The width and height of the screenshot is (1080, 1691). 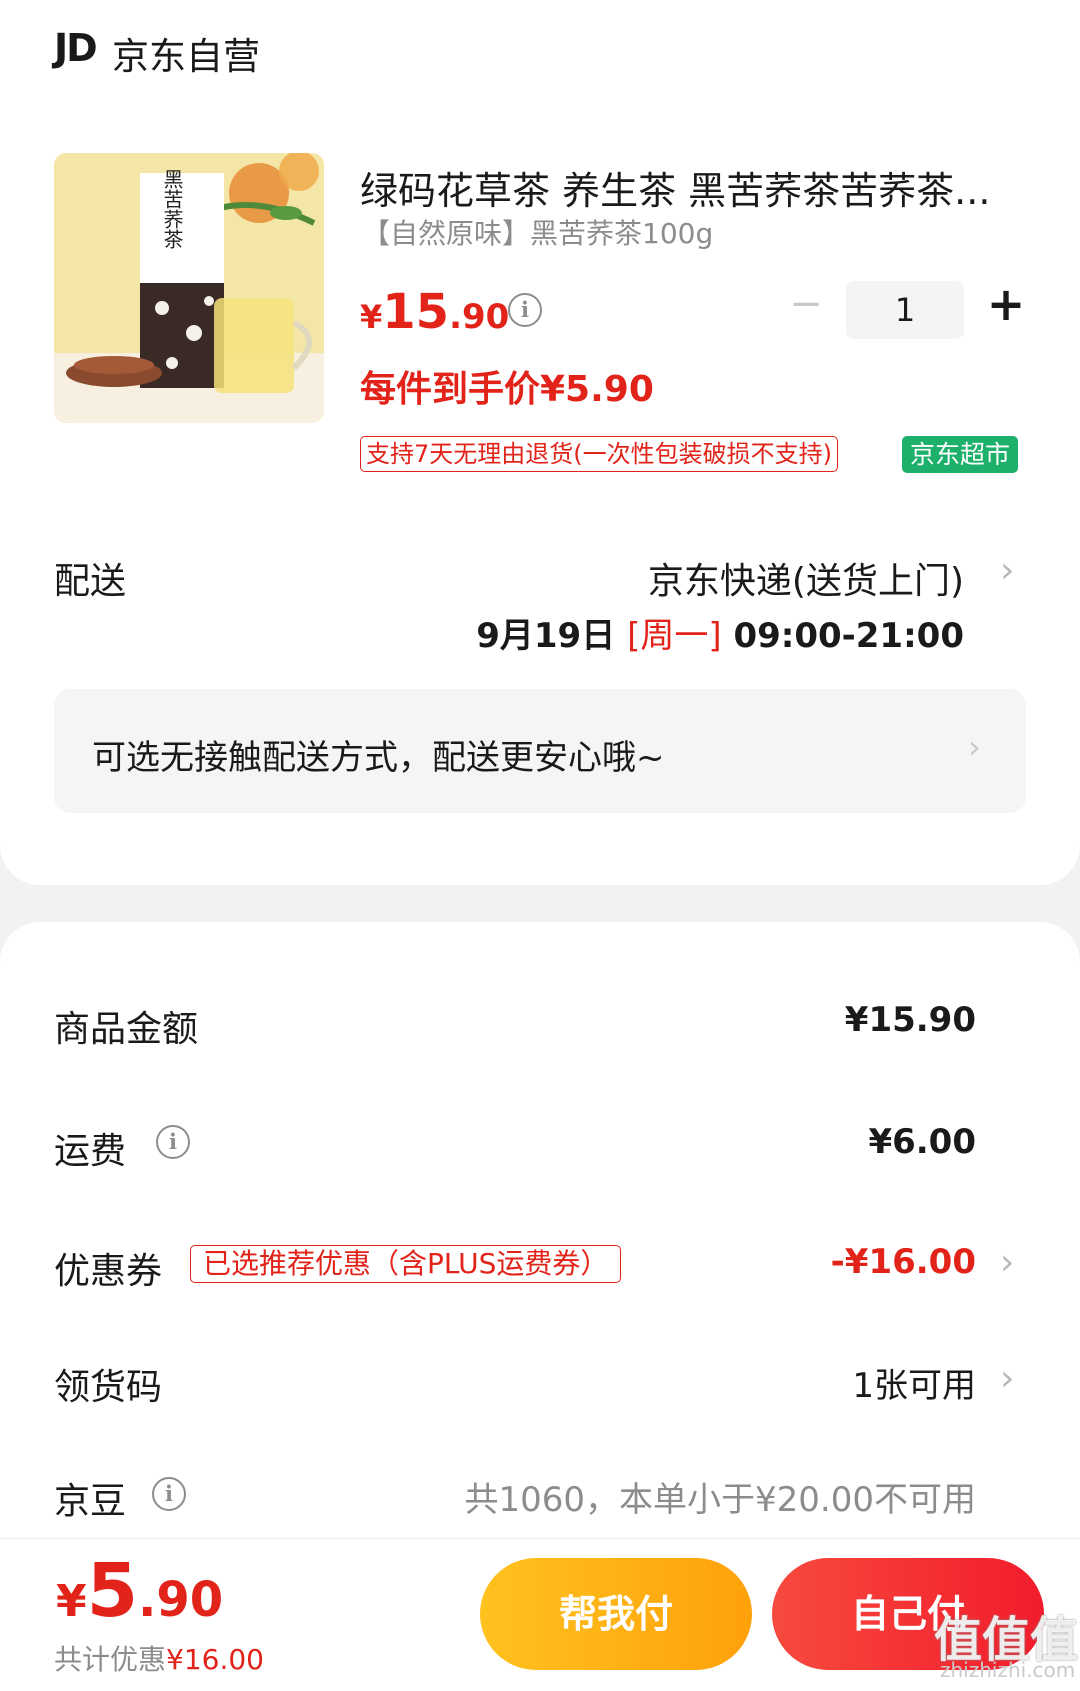 What do you see at coordinates (599, 454) in the screenshot?
I see `return-policy-tag: 支持7天无理由退货(一次性包装破损不支持)` at bounding box center [599, 454].